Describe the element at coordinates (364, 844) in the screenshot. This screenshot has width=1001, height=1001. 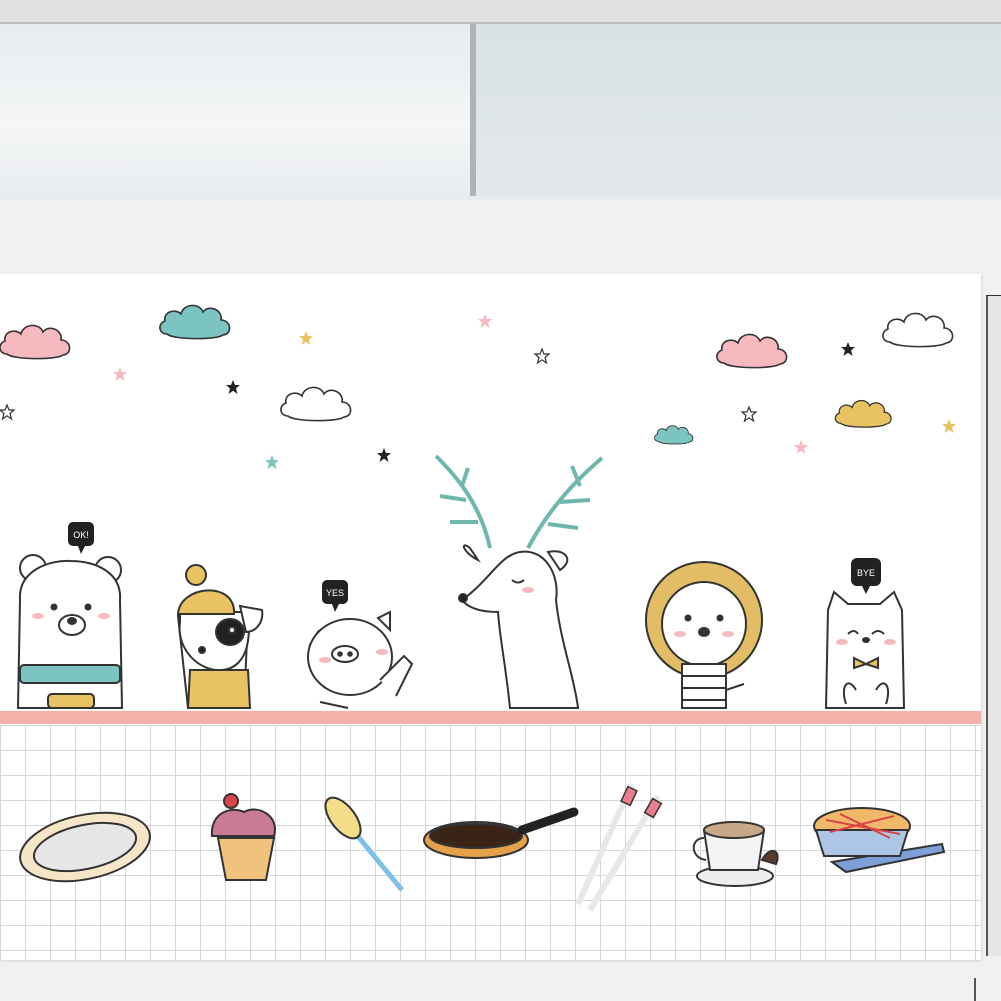
I see `spatula-icon` at that location.